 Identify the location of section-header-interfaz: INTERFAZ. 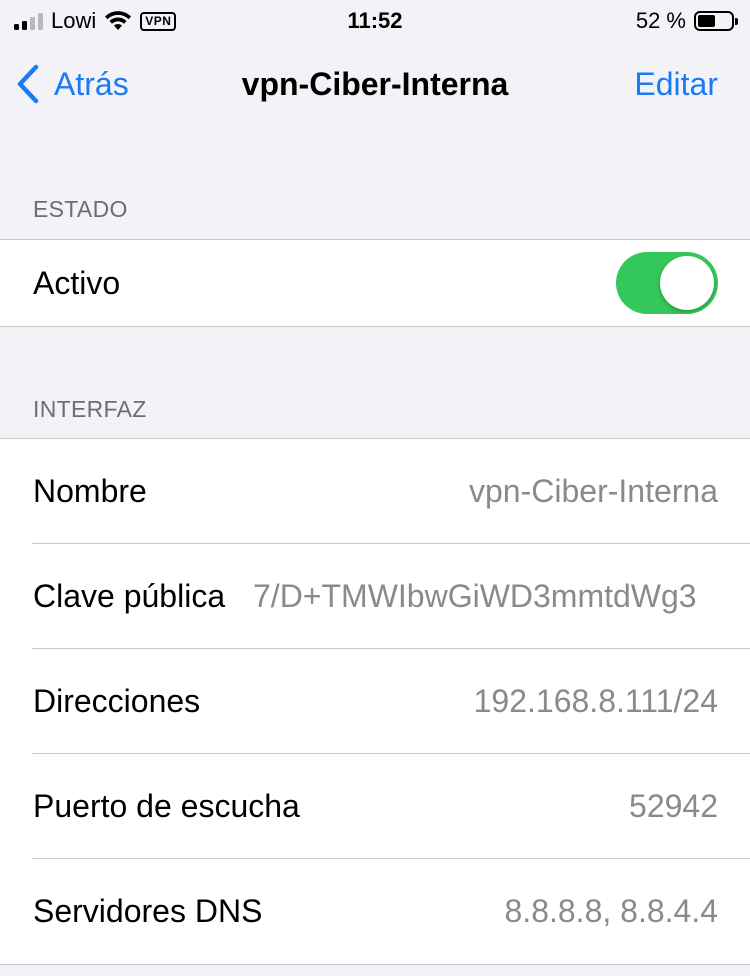
(90, 409).